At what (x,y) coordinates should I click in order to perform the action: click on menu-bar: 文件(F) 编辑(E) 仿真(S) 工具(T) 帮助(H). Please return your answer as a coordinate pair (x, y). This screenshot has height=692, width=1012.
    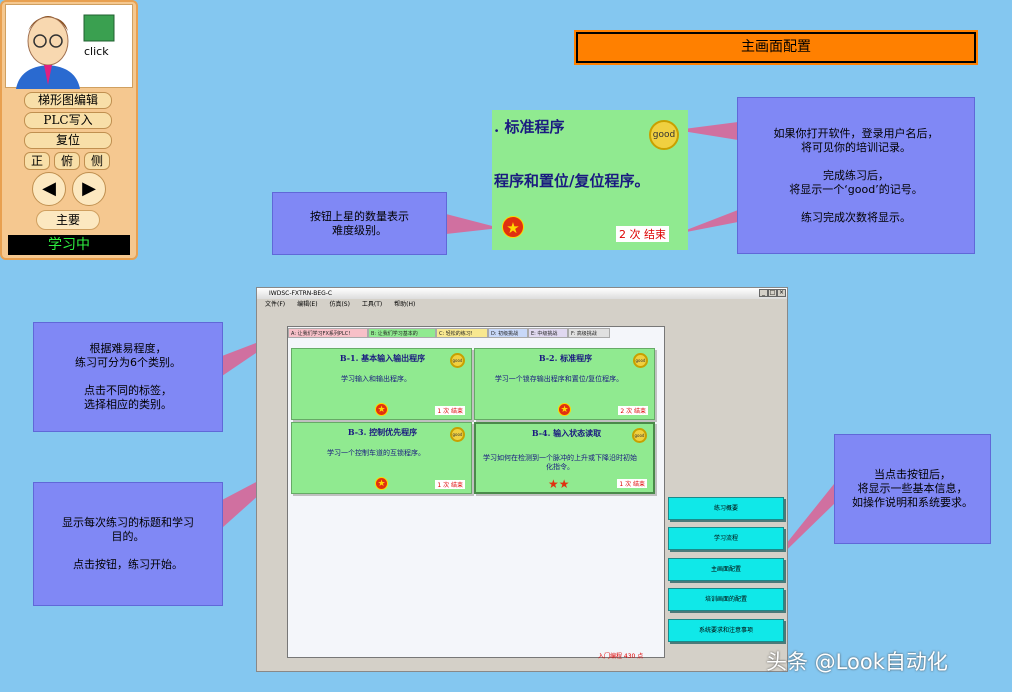
    Looking at the image, I should click on (522, 305).